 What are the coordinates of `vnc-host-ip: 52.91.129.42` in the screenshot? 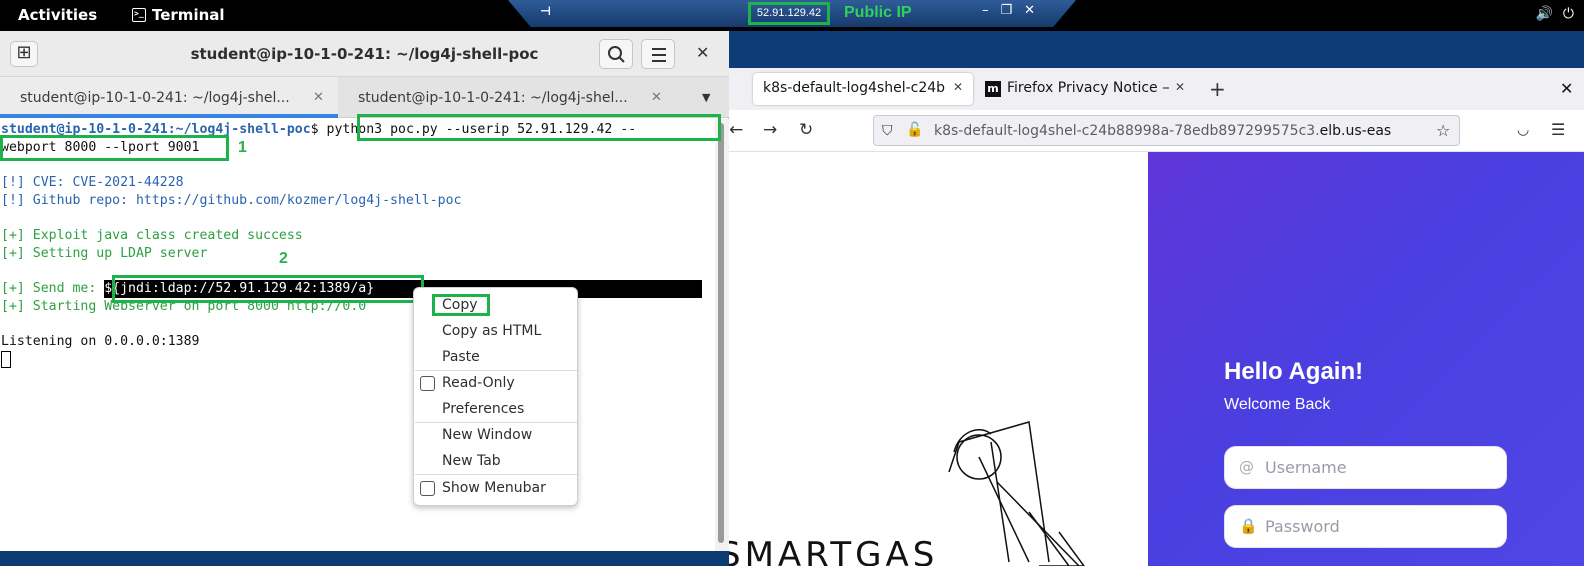 It's located at (789, 13).